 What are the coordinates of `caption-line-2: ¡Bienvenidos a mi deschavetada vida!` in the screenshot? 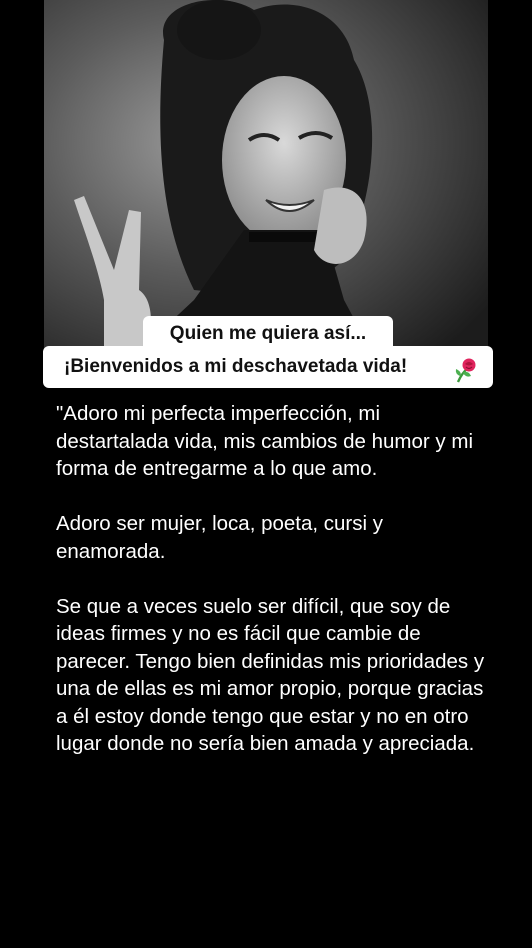 It's located at (268, 367).